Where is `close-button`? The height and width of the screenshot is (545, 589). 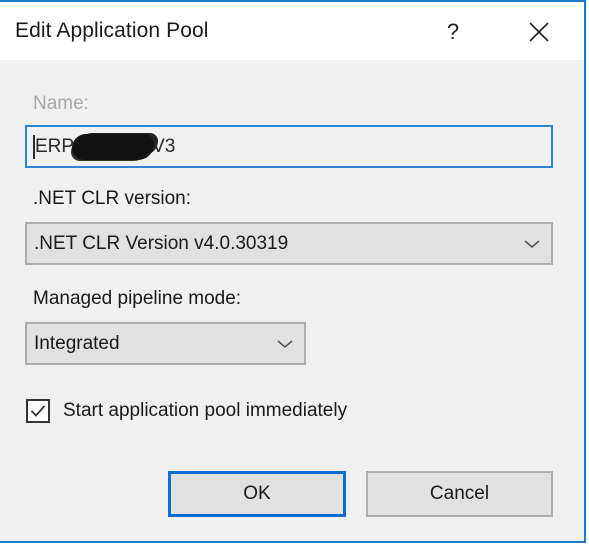
close-button is located at coordinates (539, 32).